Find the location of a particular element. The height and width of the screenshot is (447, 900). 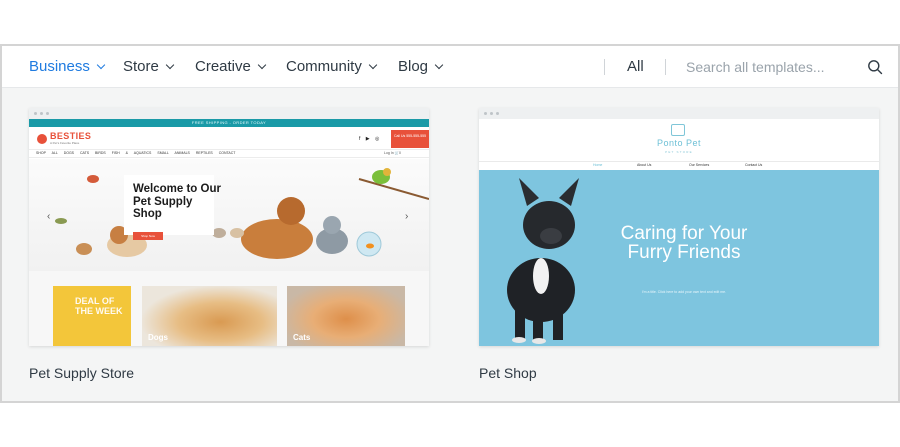

paw-logo-icon is located at coordinates (42, 139).